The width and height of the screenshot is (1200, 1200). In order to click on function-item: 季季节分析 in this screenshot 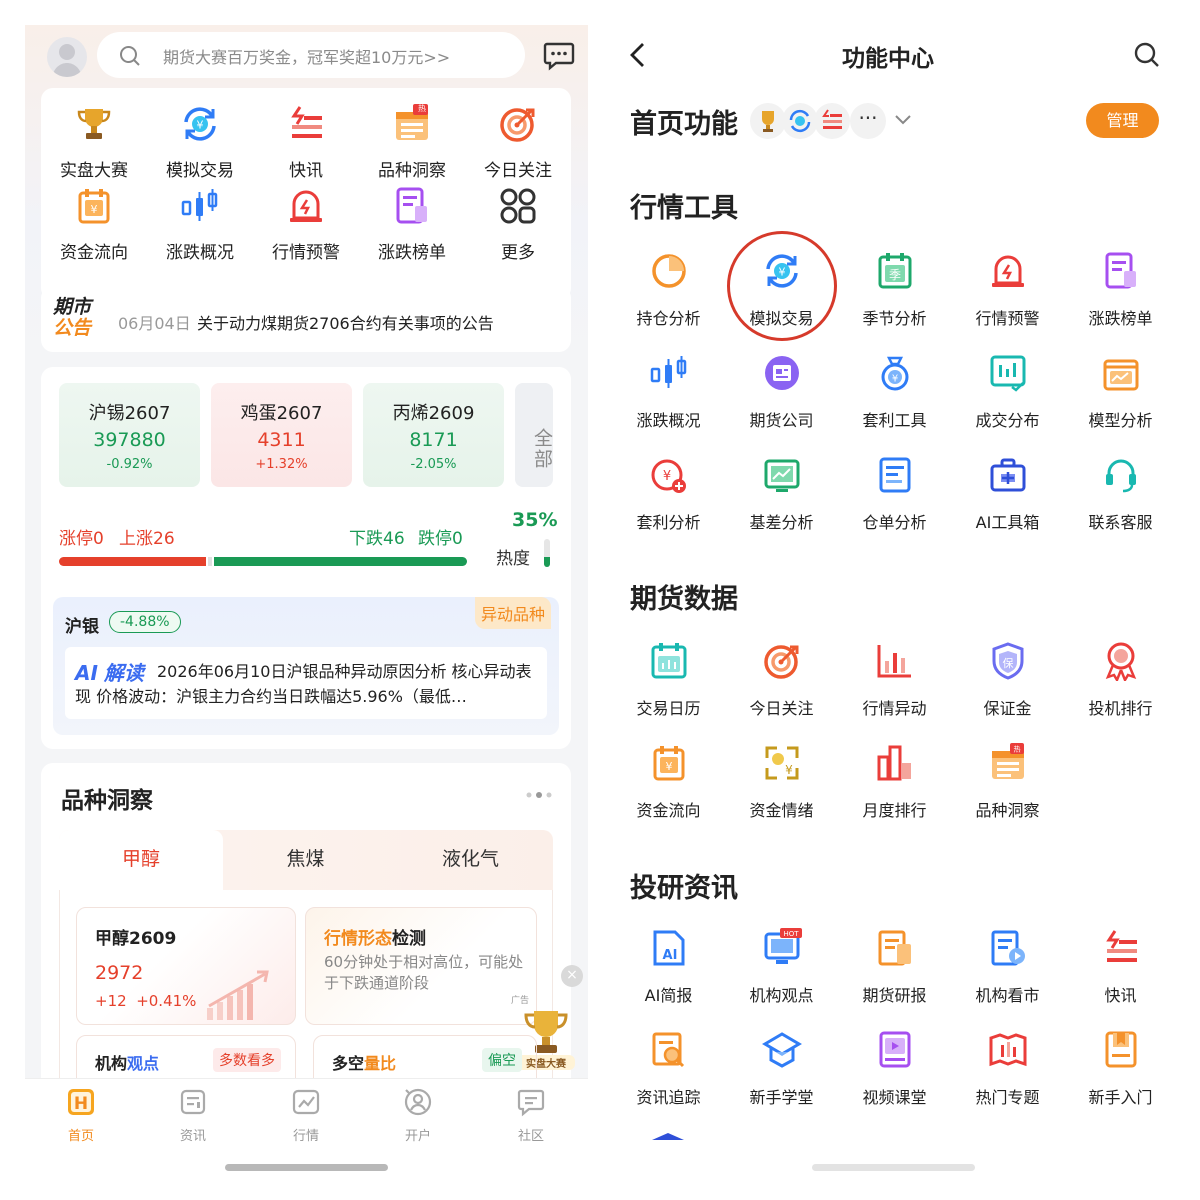, I will do `click(894, 290)`.